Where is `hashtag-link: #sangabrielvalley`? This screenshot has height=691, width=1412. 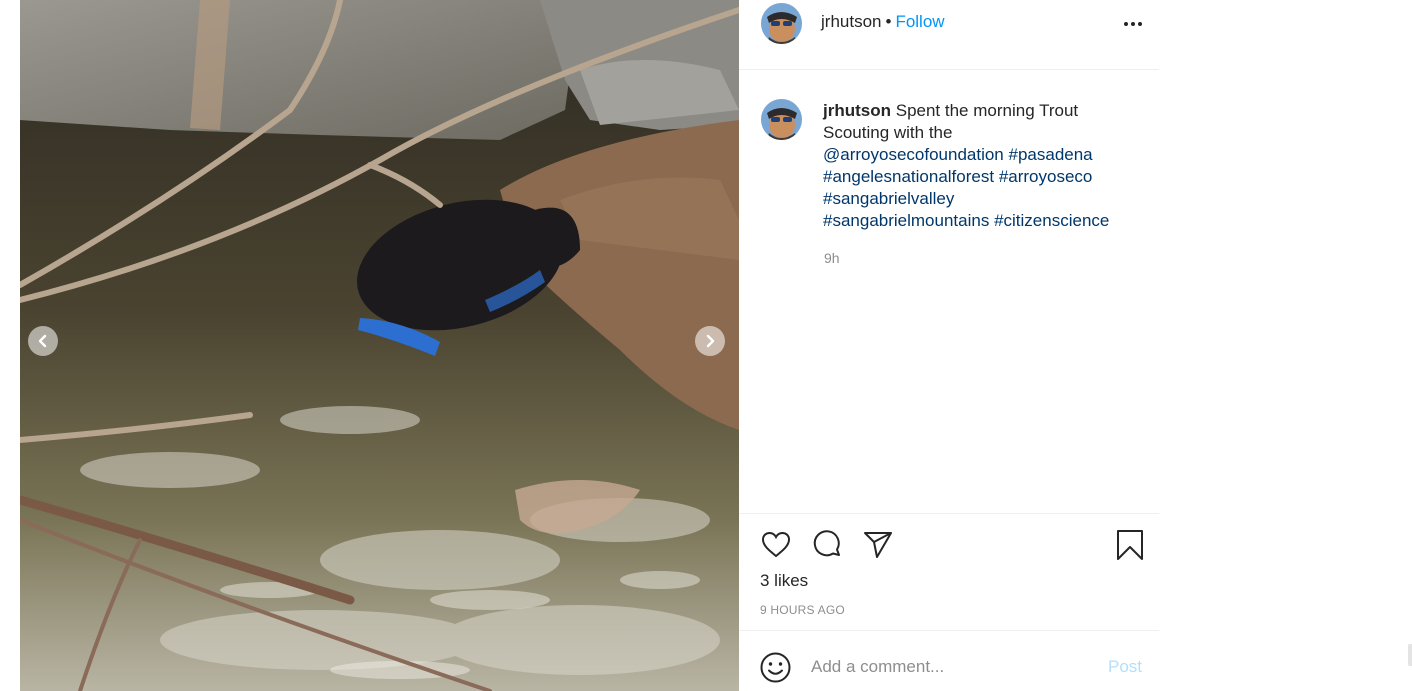 hashtag-link: #sangabrielvalley is located at coordinates (888, 198).